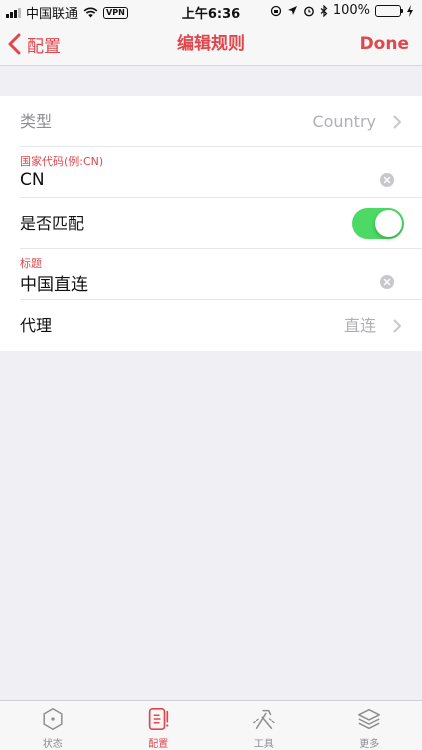 This screenshot has width=422, height=750. What do you see at coordinates (275, 10) in the screenshot?
I see `screen-lock-icon` at bounding box center [275, 10].